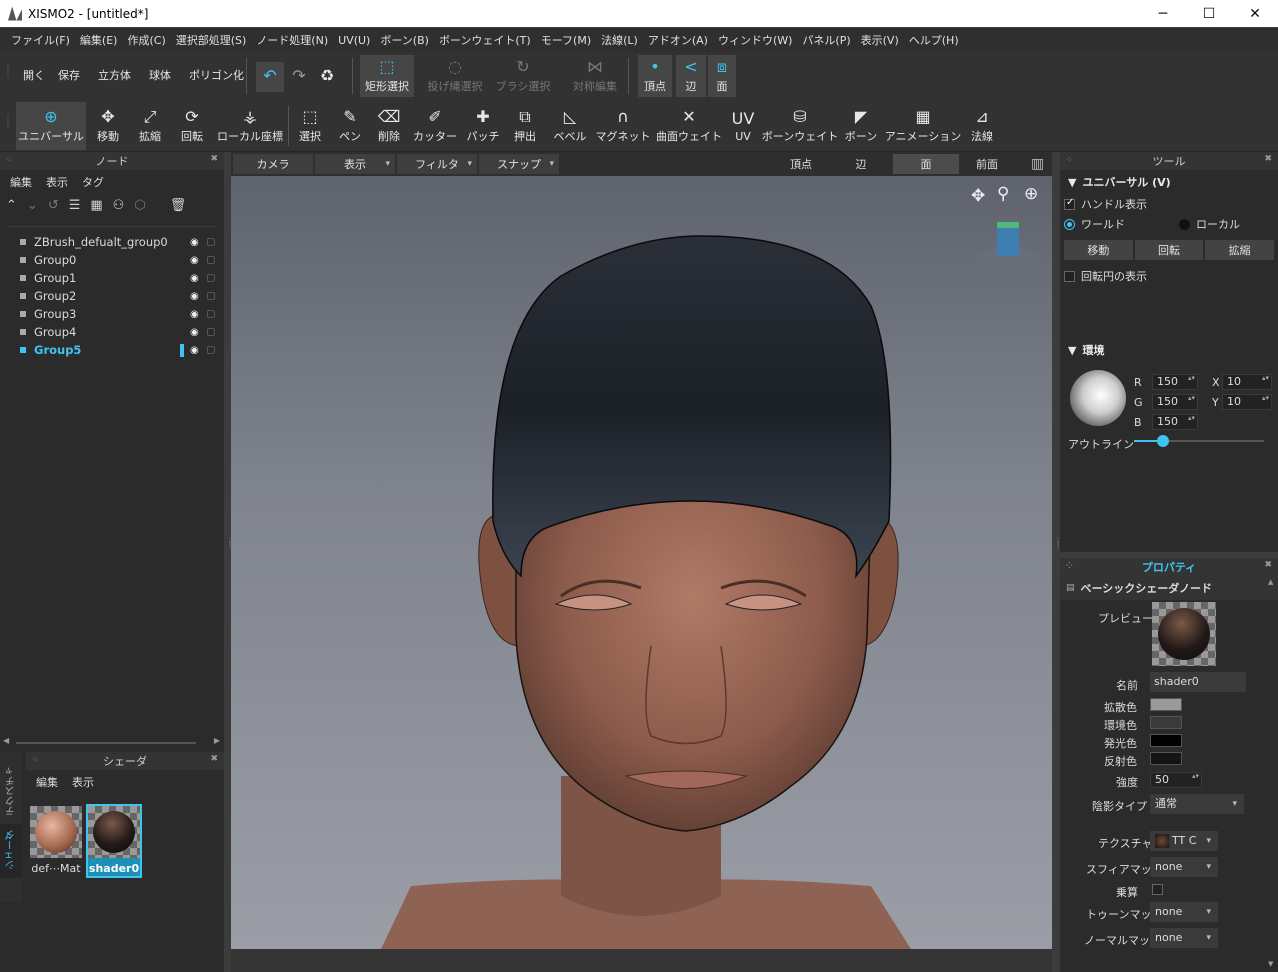 This screenshot has height=972, width=1278. I want to click on magnet-tool-button: ∩ マグネット, so click(623, 126).